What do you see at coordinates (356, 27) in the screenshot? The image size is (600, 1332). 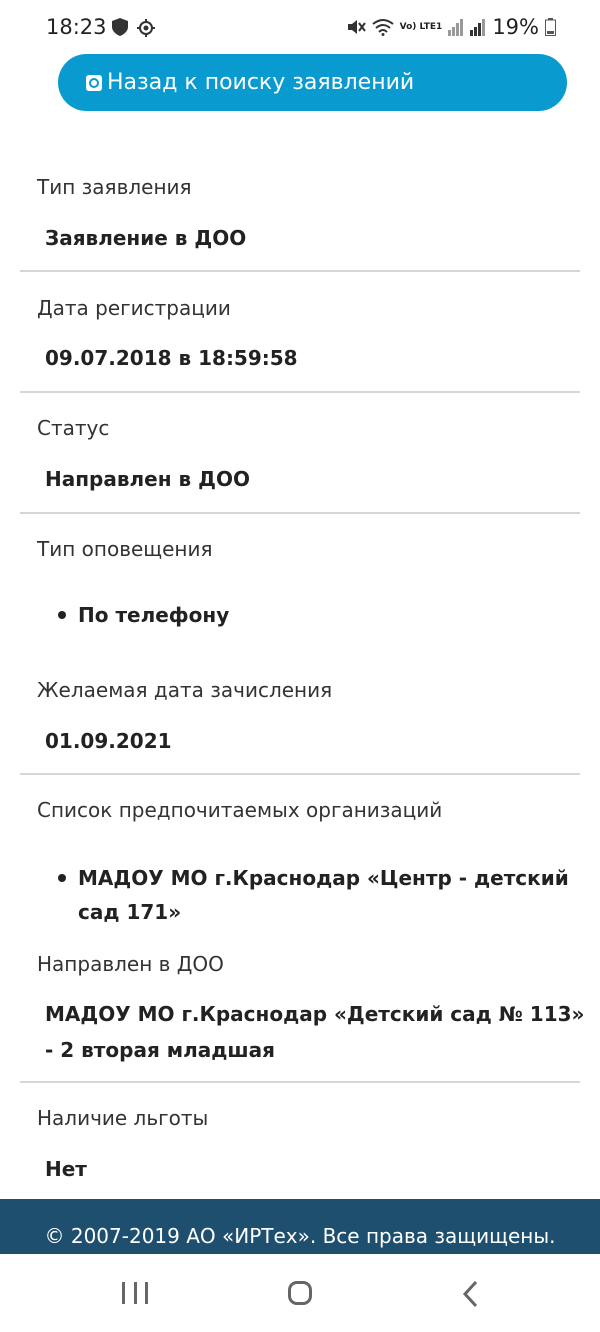 I see `mute-icon` at bounding box center [356, 27].